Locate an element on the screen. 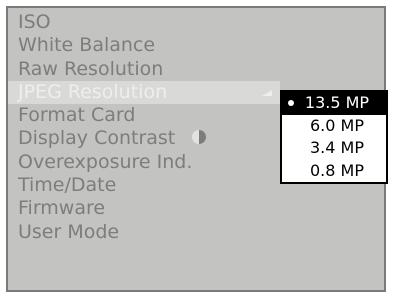 This screenshot has width=400, height=301. resolution-option-label: 6.0 MP is located at coordinates (337, 125).